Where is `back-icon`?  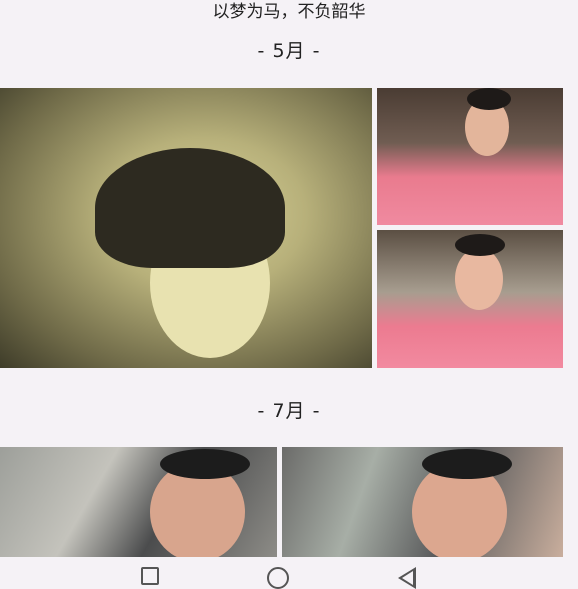 back-icon is located at coordinates (407, 578).